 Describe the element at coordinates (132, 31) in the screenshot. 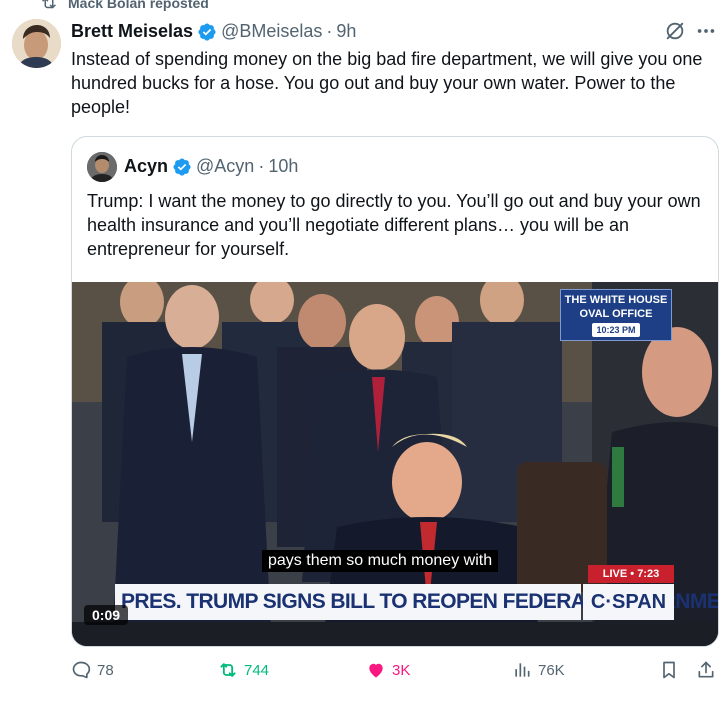

I see `author-name: Brett Meiselas` at that location.